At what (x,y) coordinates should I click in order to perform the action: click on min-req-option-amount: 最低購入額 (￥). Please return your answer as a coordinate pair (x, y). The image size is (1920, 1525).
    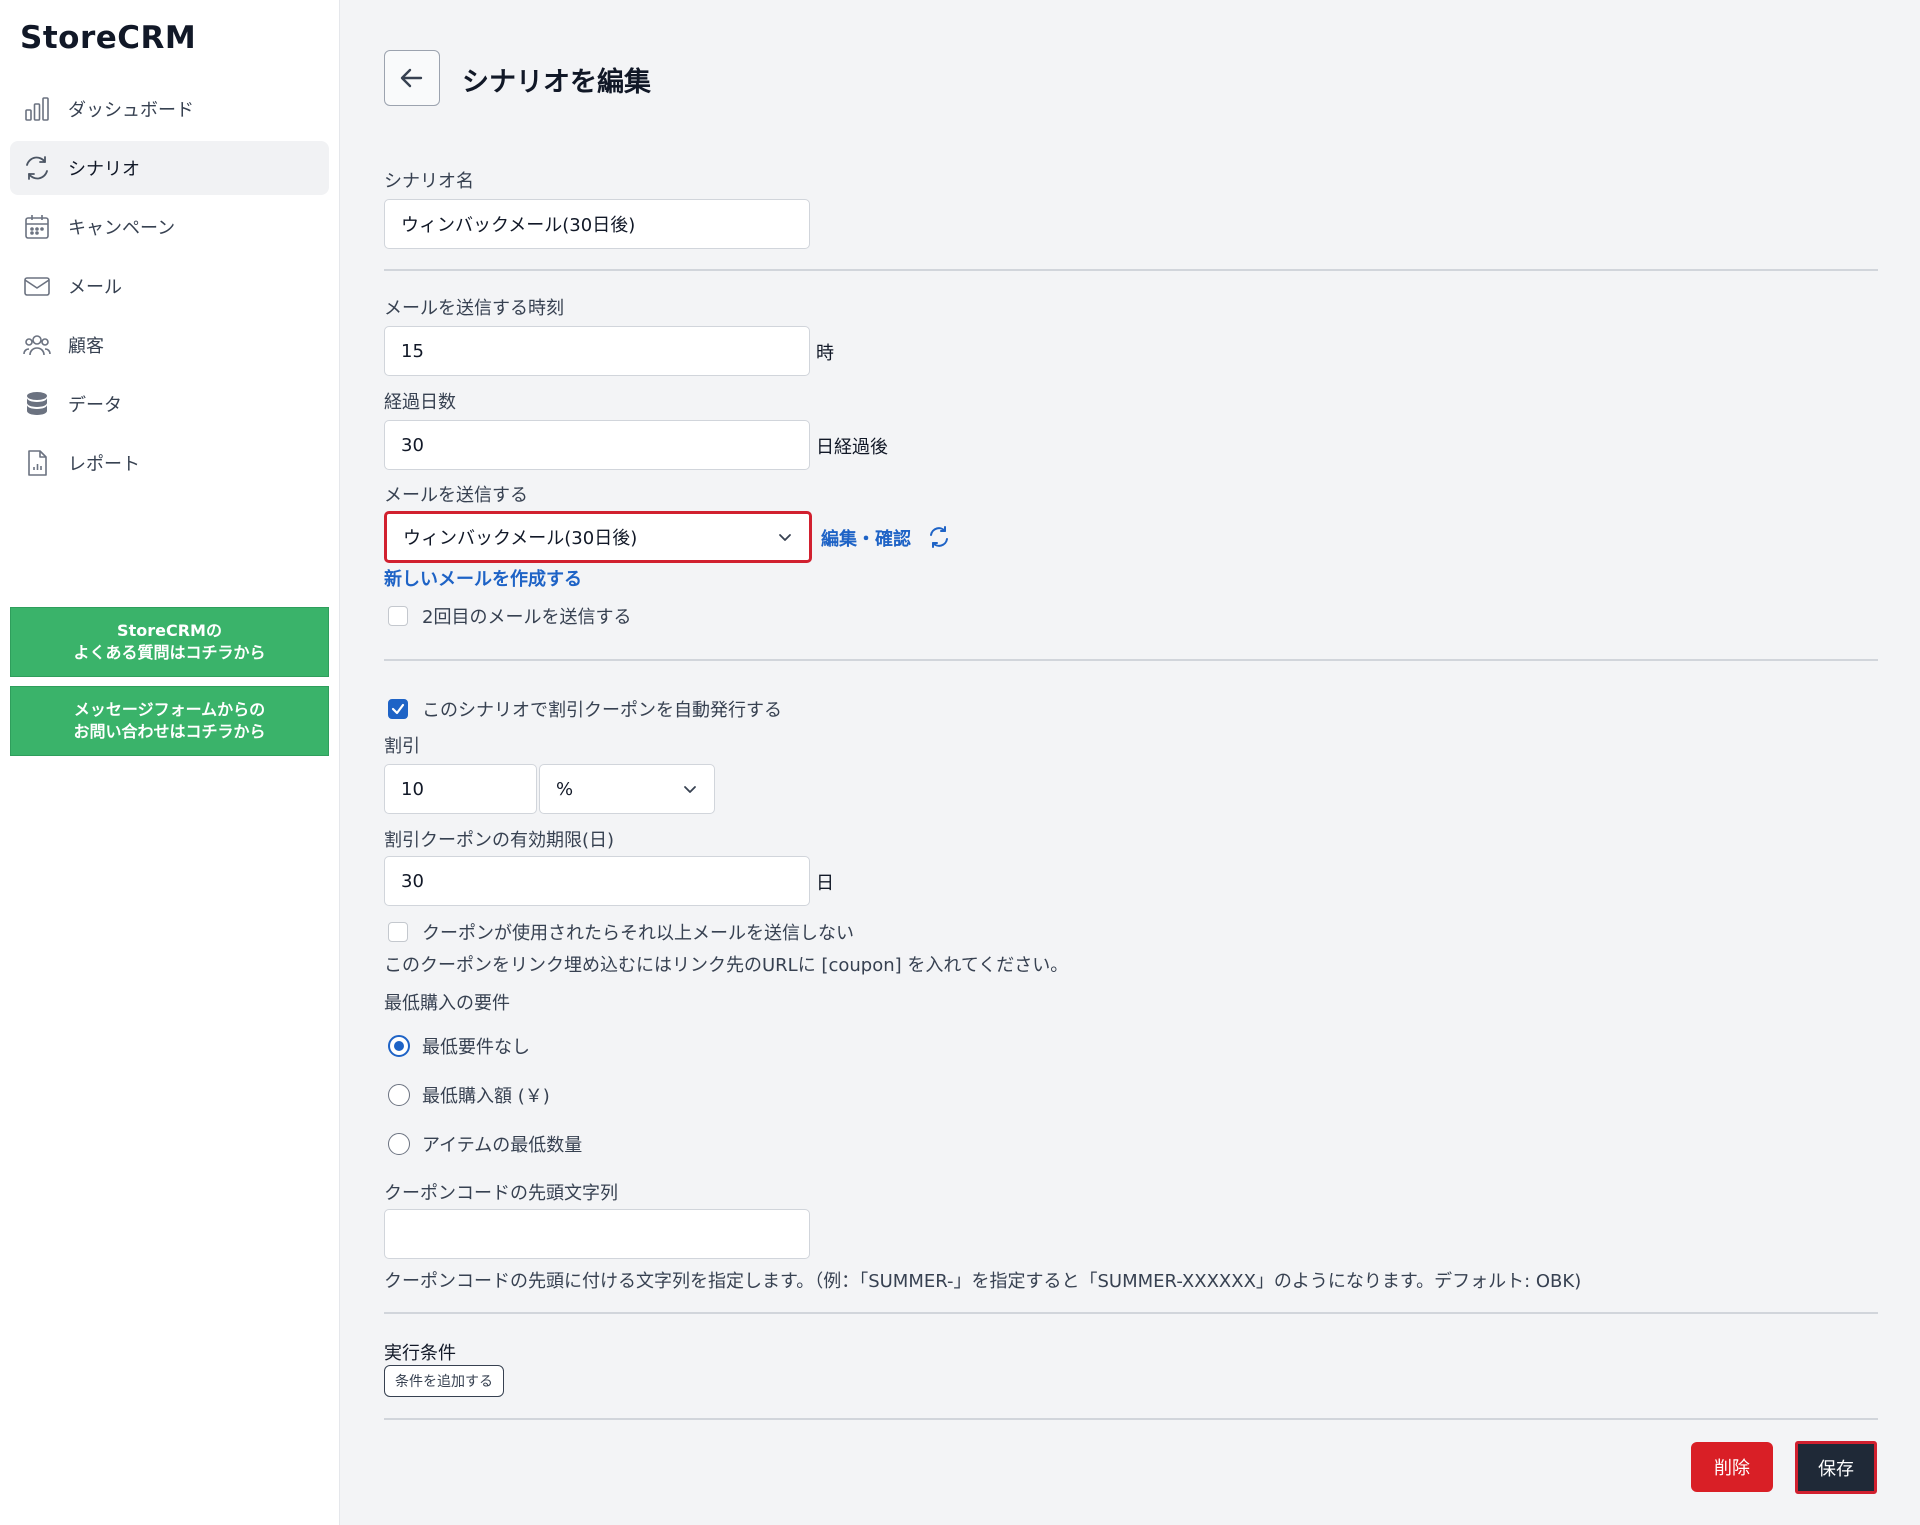
    Looking at the image, I should click on (469, 1095).